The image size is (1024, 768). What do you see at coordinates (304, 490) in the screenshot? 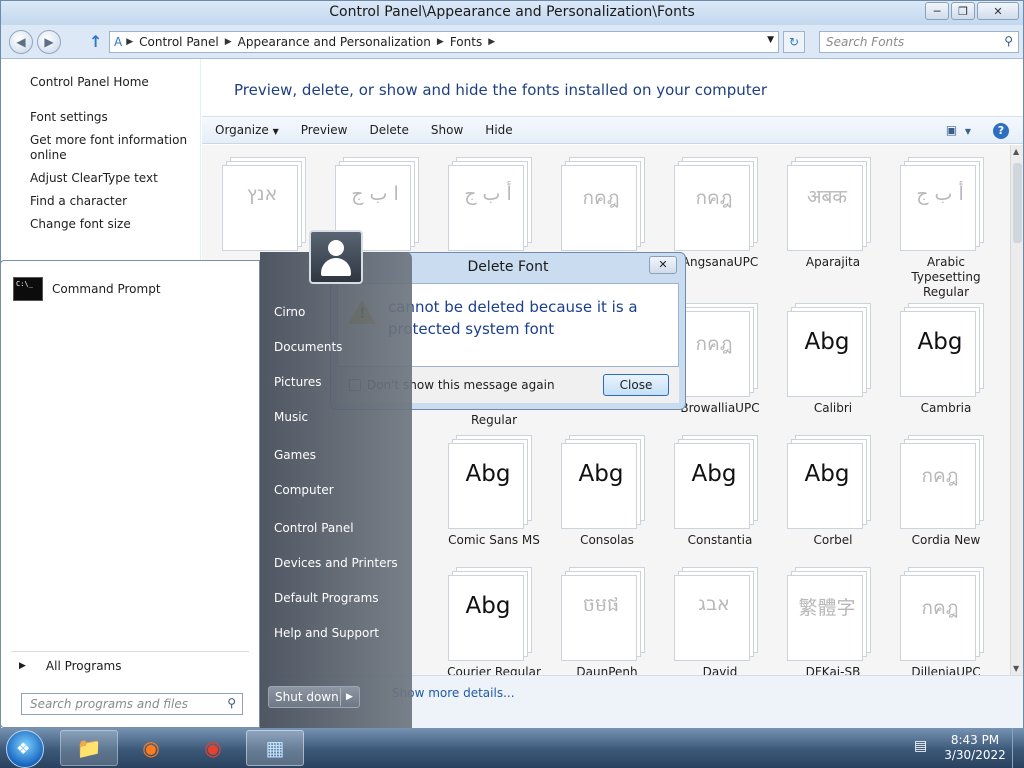
I see `start-item-computer: Computer` at bounding box center [304, 490].